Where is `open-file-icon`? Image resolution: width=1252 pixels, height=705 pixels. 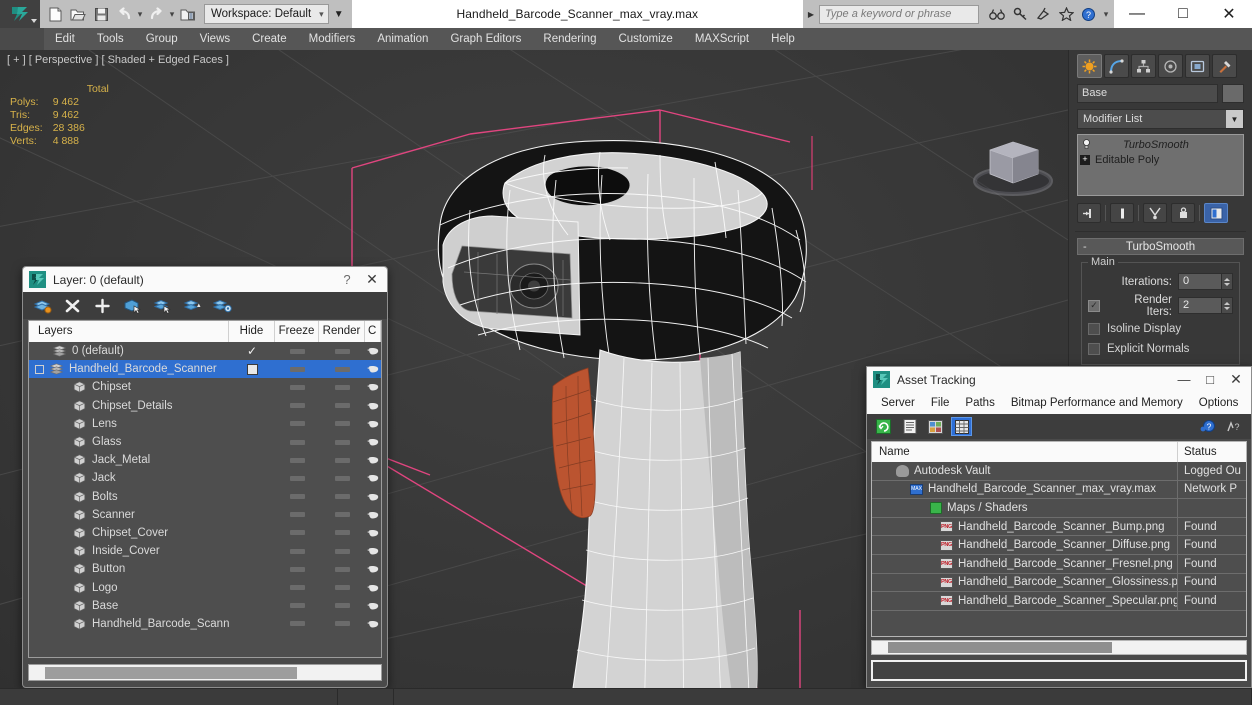 open-file-icon is located at coordinates (78, 14).